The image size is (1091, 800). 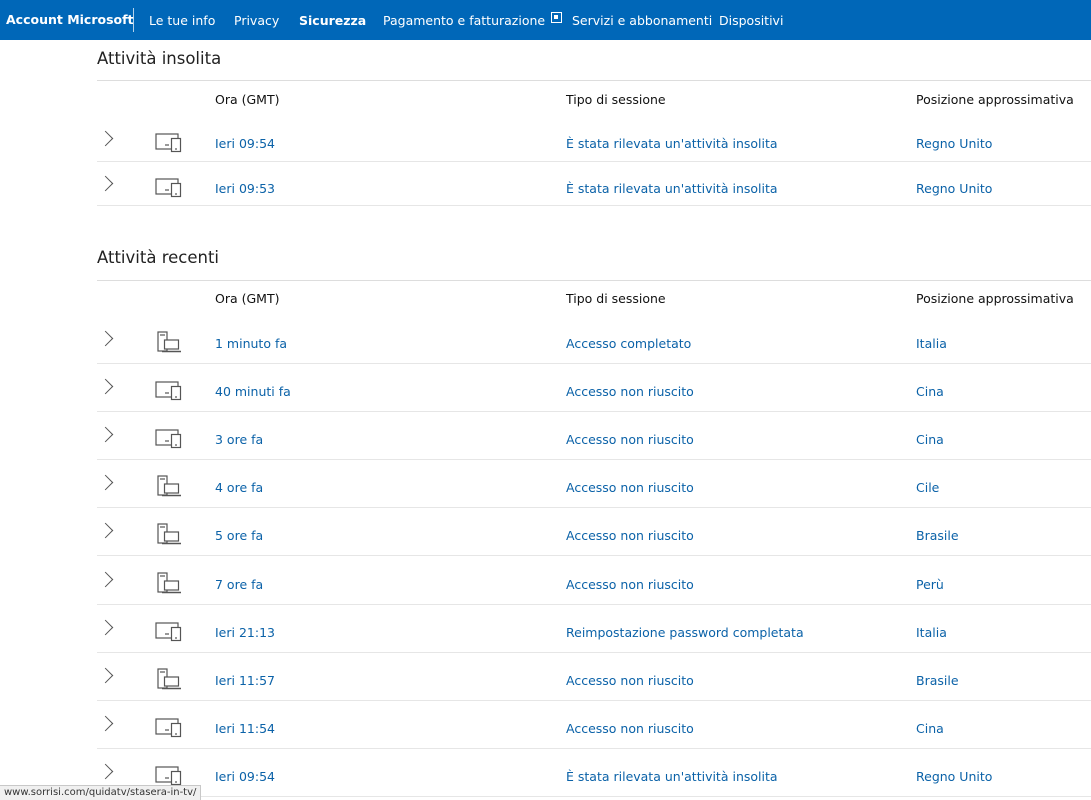 What do you see at coordinates (464, 20) in the screenshot?
I see `nav-pagamento-label: Pagamento e fatturazione` at bounding box center [464, 20].